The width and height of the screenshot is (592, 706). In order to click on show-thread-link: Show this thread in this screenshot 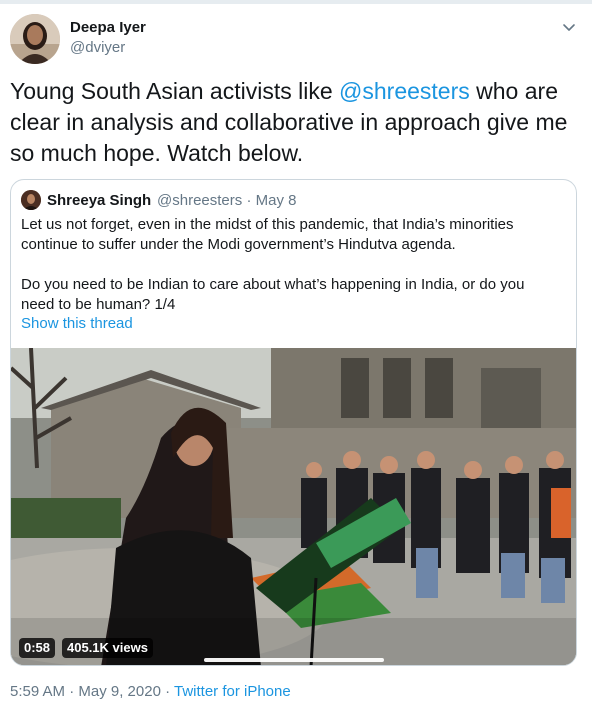, I will do `click(77, 323)`.